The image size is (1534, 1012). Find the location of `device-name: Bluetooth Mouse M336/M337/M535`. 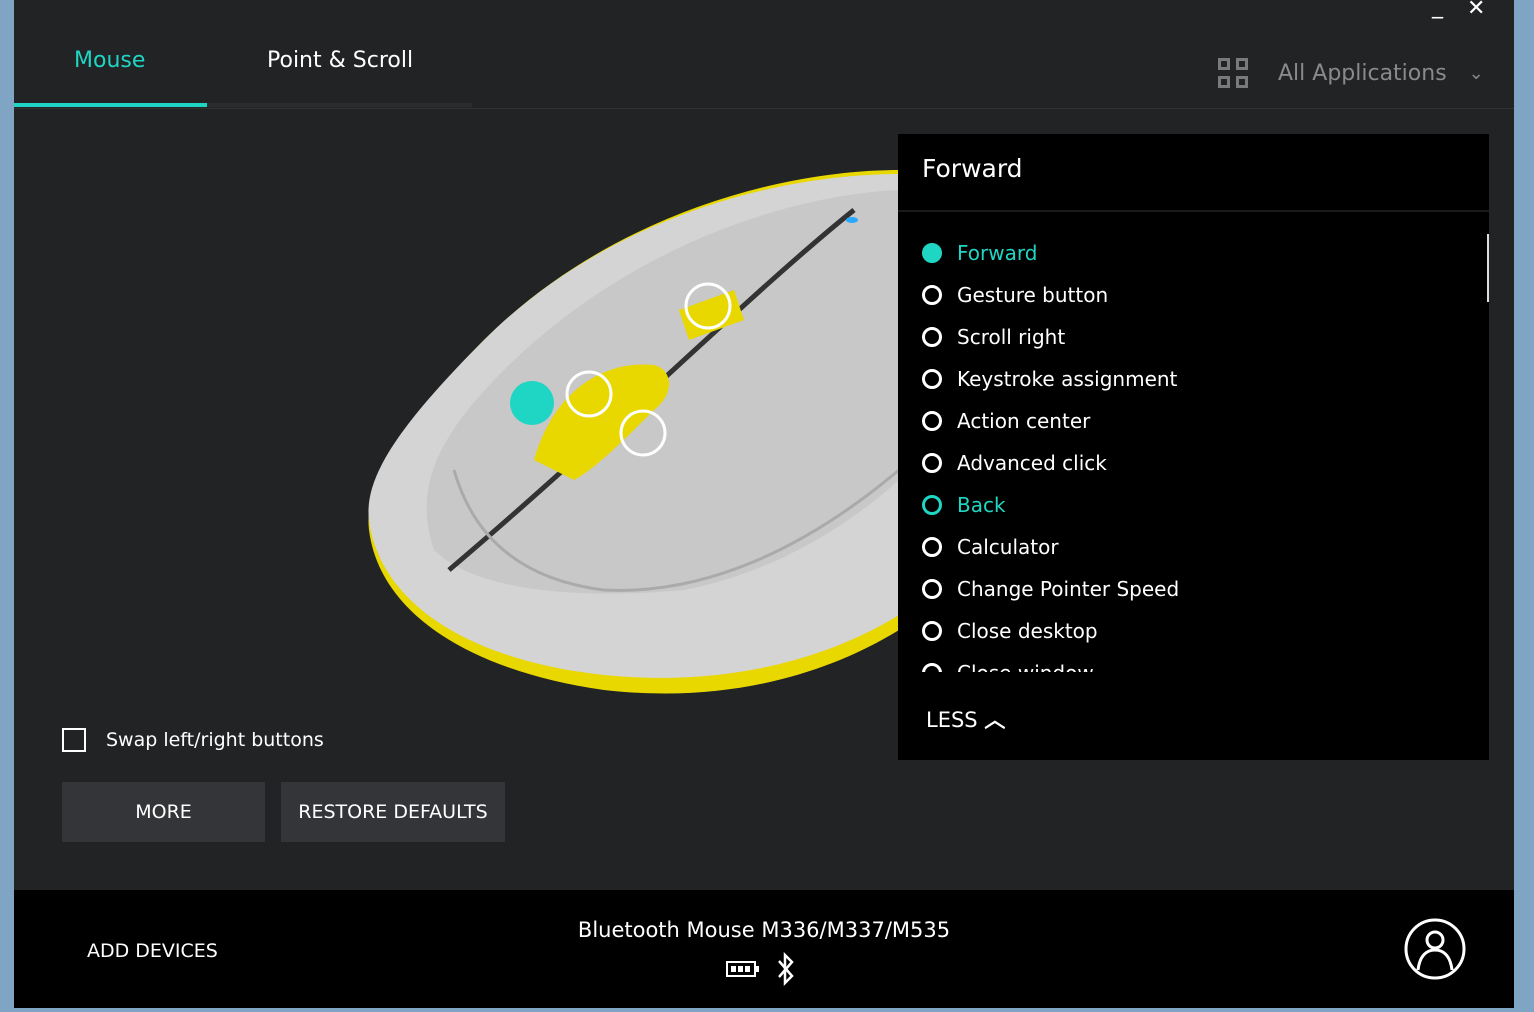

device-name: Bluetooth Mouse M336/M337/M535 is located at coordinates (764, 930).